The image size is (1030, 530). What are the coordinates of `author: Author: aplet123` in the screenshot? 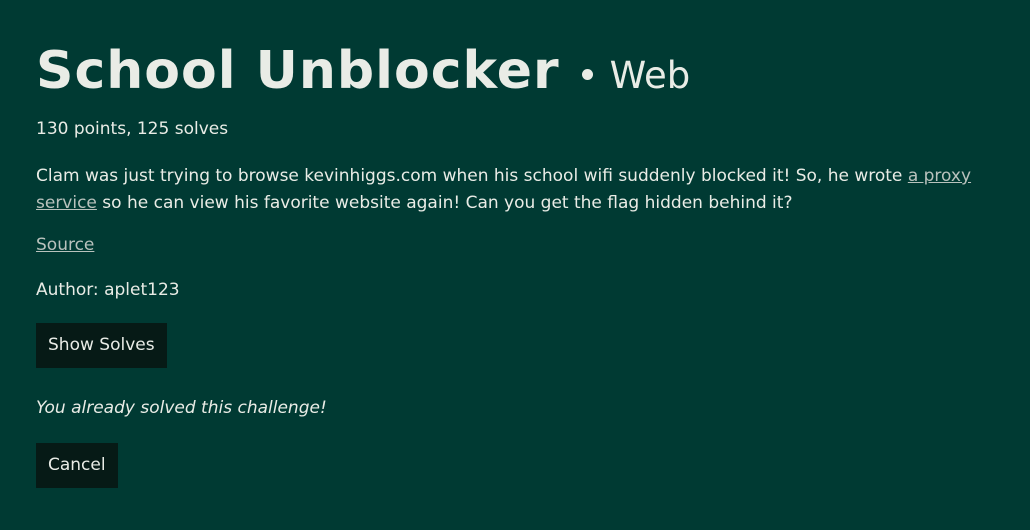 It's located at (108, 290).